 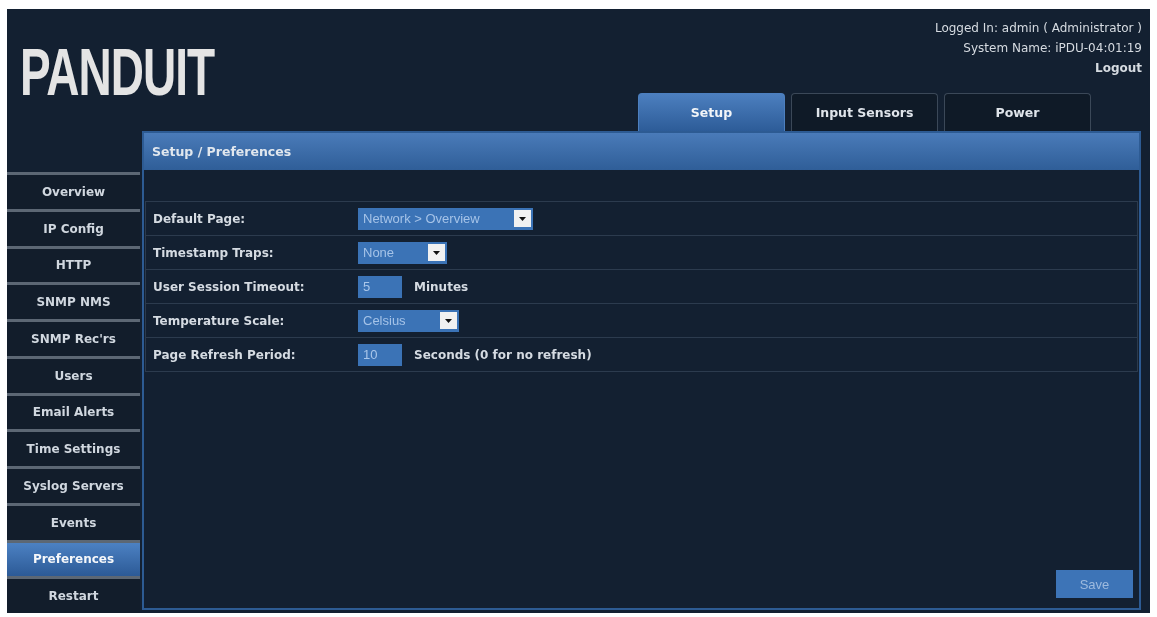 I want to click on logged-in-text: Logged In: admin ( Administrator ), so click(x=1038, y=28).